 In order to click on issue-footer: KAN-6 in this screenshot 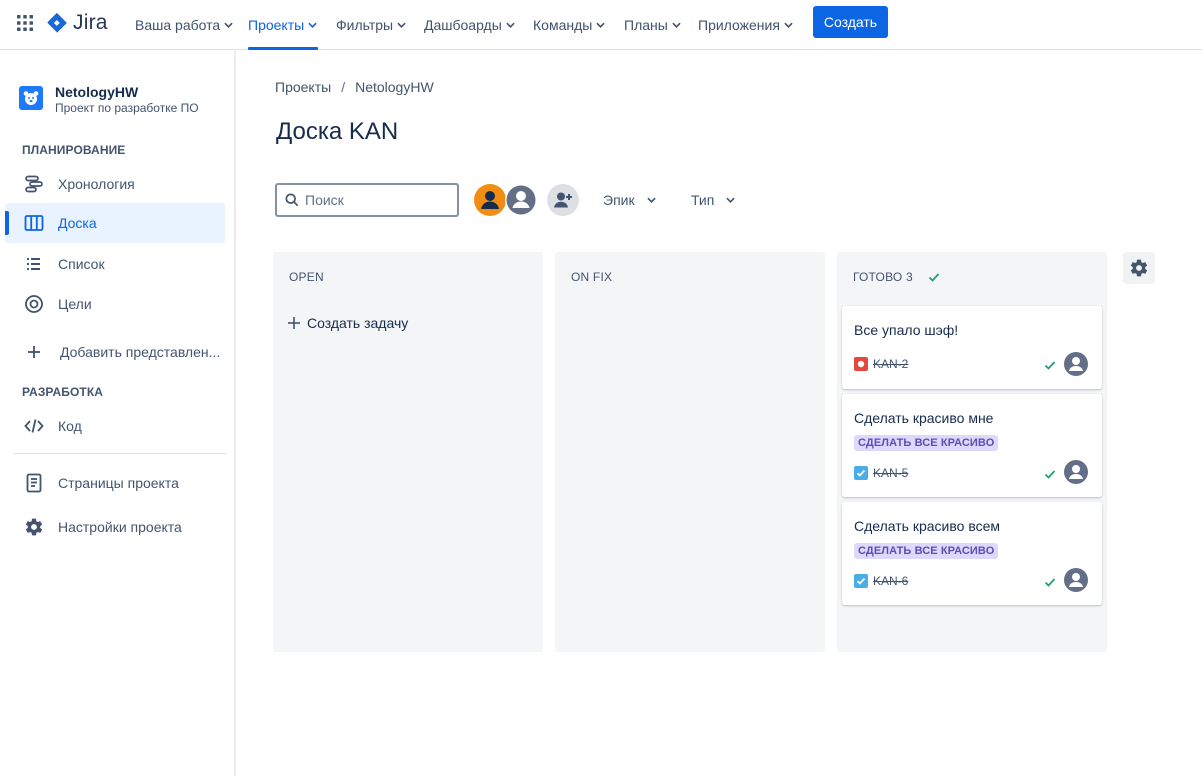, I will do `click(881, 581)`.